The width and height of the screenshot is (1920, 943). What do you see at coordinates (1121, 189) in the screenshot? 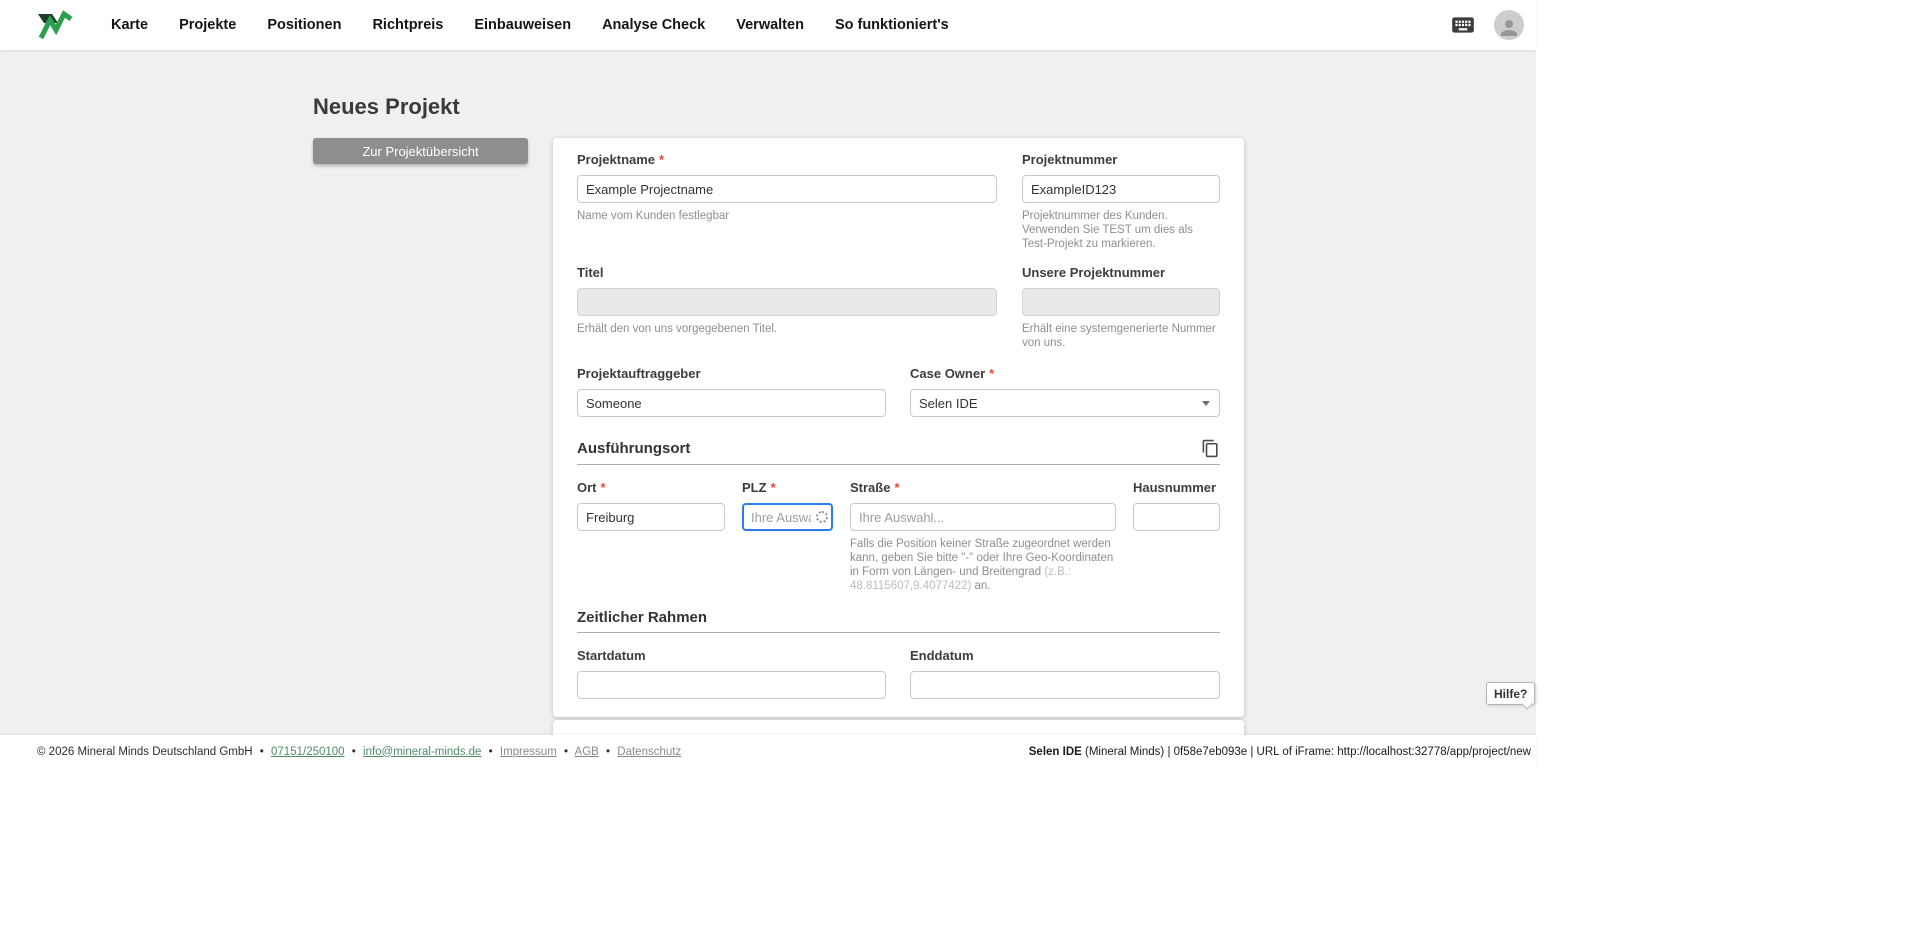
I see `projektnummer-input` at bounding box center [1121, 189].